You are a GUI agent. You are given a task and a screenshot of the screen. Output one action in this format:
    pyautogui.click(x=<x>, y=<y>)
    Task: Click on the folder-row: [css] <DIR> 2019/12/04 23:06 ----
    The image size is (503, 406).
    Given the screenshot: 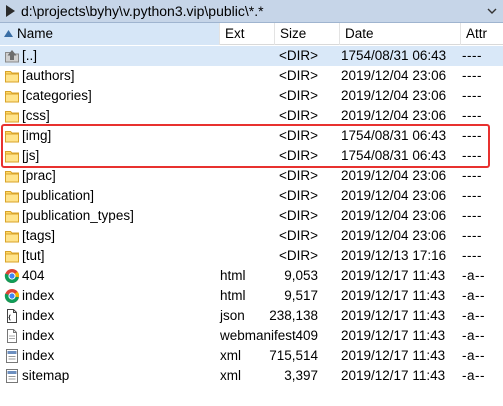 What is the action you would take?
    pyautogui.click(x=251, y=116)
    